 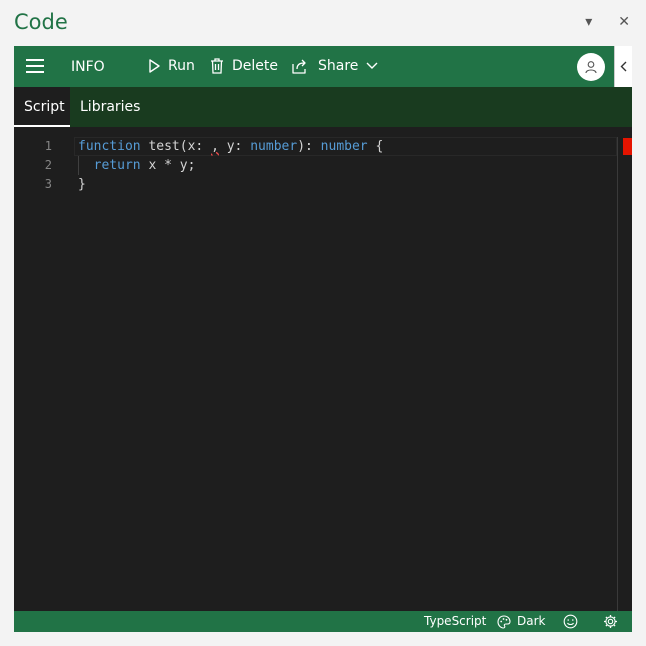 I want to click on language-selector: TypeScript, so click(x=455, y=621).